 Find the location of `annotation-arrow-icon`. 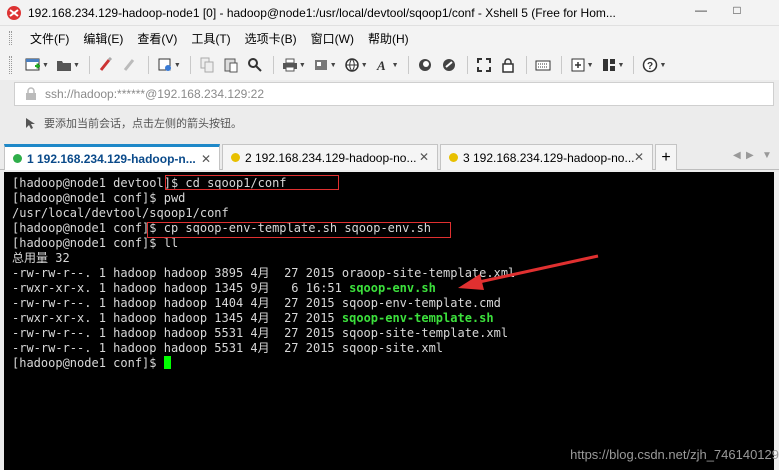

annotation-arrow-icon is located at coordinates (528, 272).